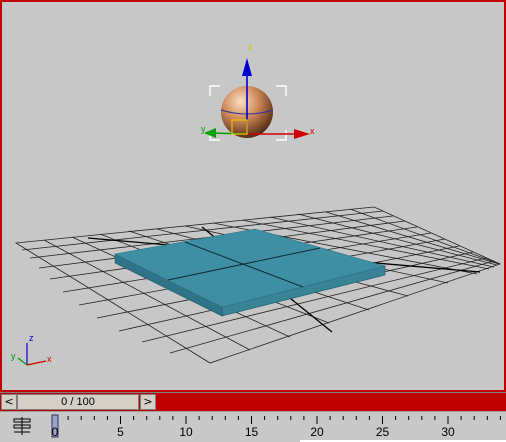 The width and height of the screenshot is (506, 442). I want to click on ruler-tick-label: 30, so click(448, 432).